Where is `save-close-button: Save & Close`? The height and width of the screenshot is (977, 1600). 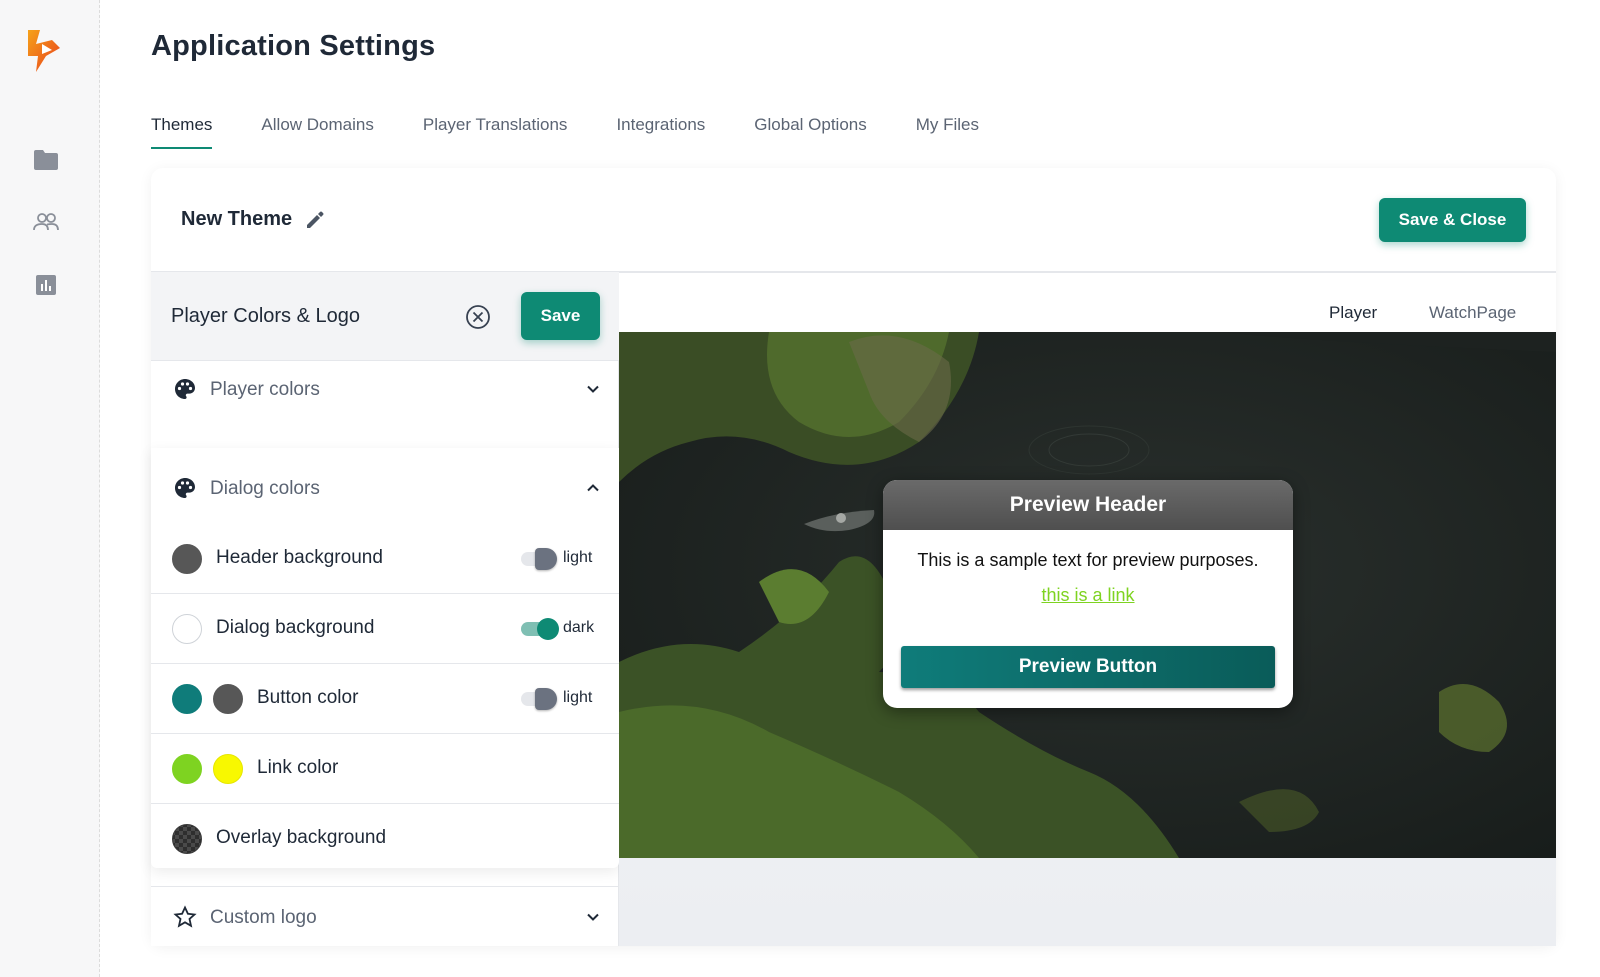
save-close-button: Save & Close is located at coordinates (1452, 220).